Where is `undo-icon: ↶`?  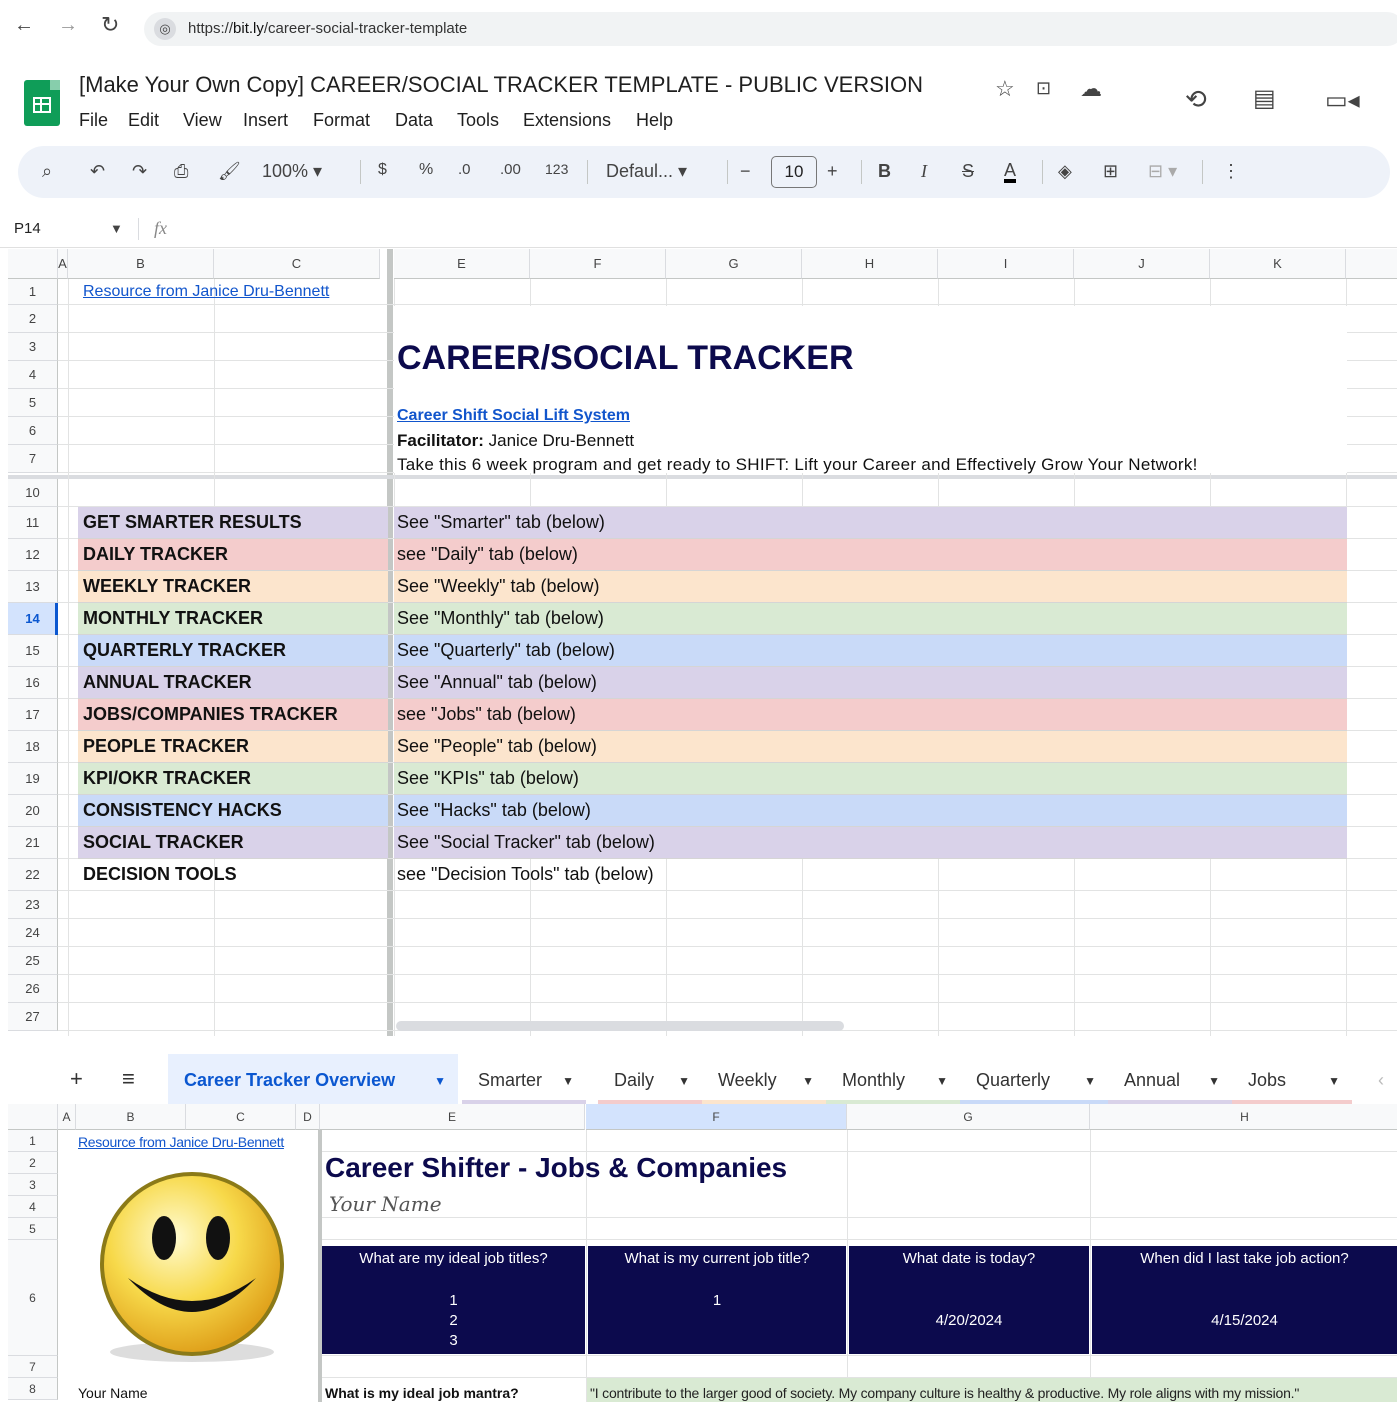
undo-icon: ↶ is located at coordinates (97, 171).